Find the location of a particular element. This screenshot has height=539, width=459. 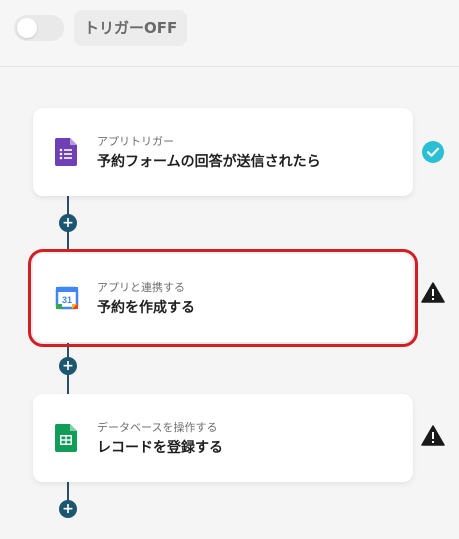

step-card-app-trigger: アプリトリガー 予約フォームの回答が送信されたら is located at coordinates (223, 152).